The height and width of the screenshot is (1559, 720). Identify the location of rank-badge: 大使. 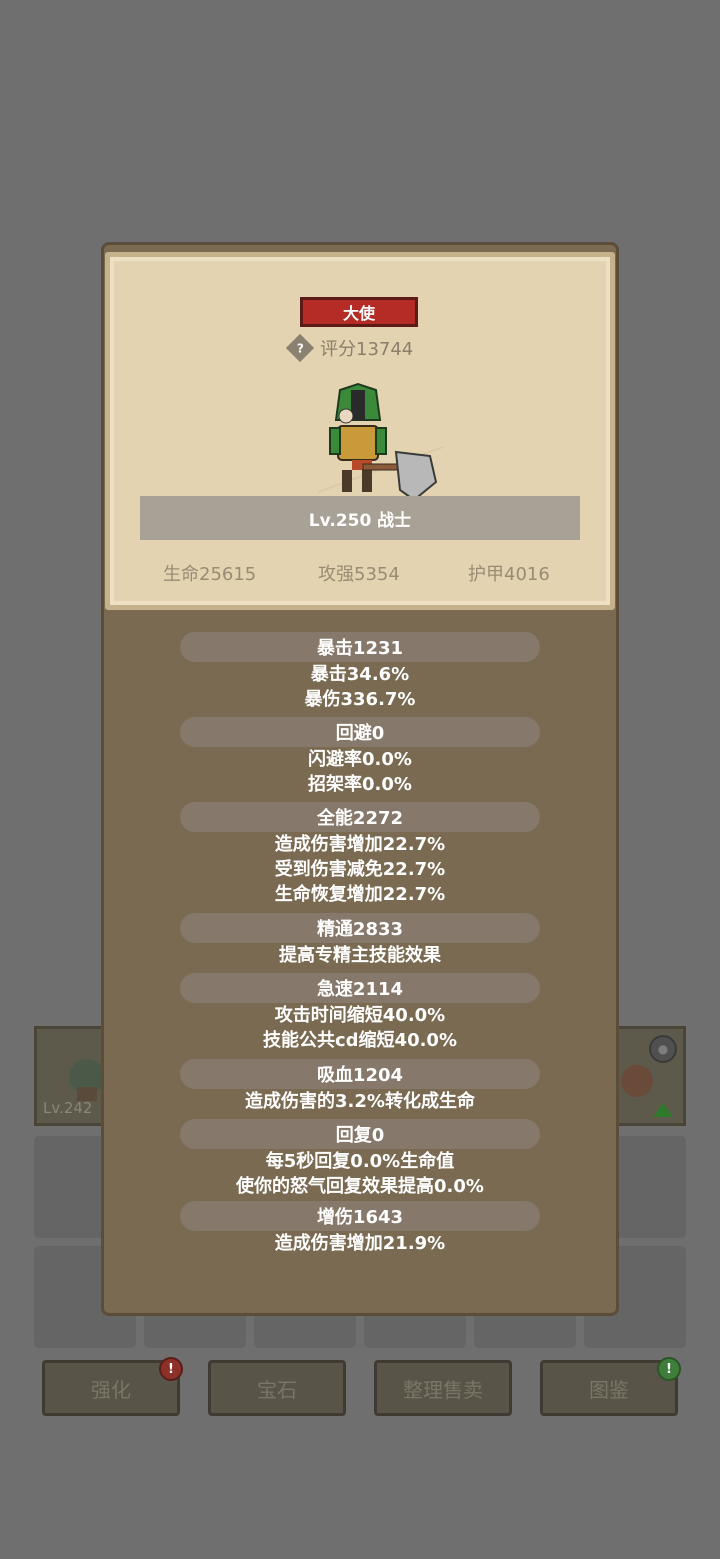
(359, 312).